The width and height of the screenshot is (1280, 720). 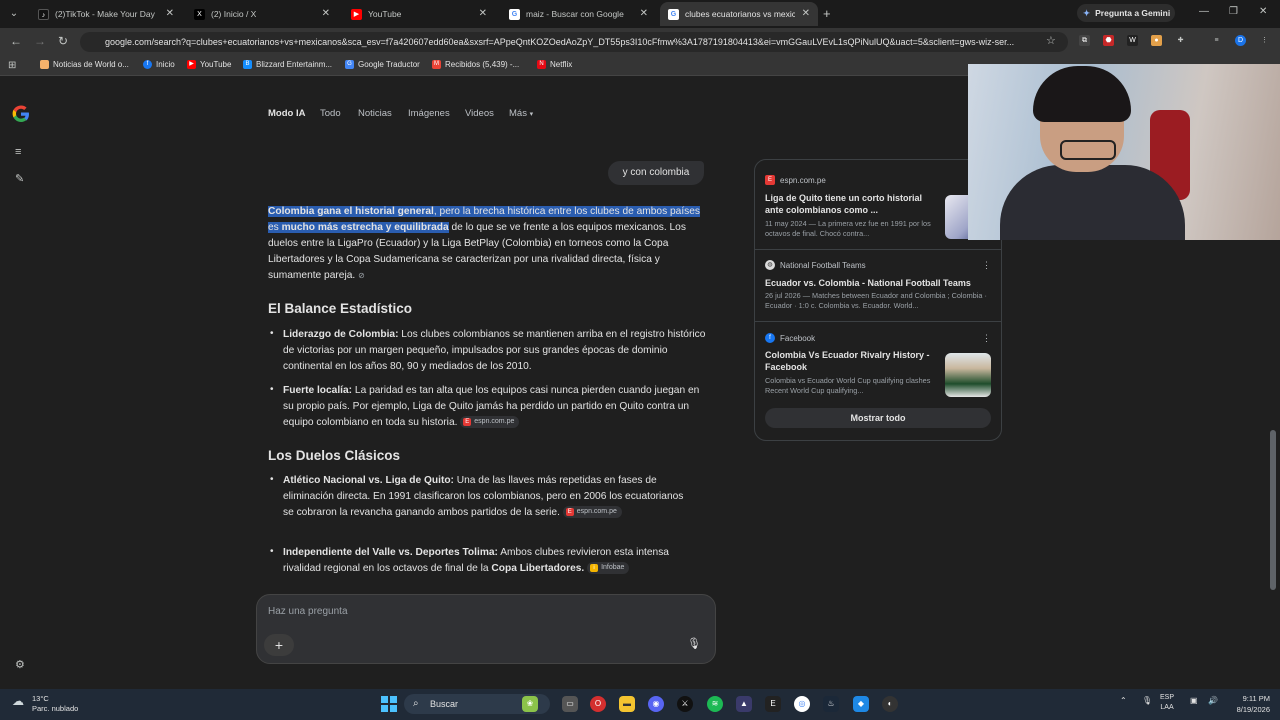 What do you see at coordinates (40, 41) in the screenshot?
I see `forward-icon: →` at bounding box center [40, 41].